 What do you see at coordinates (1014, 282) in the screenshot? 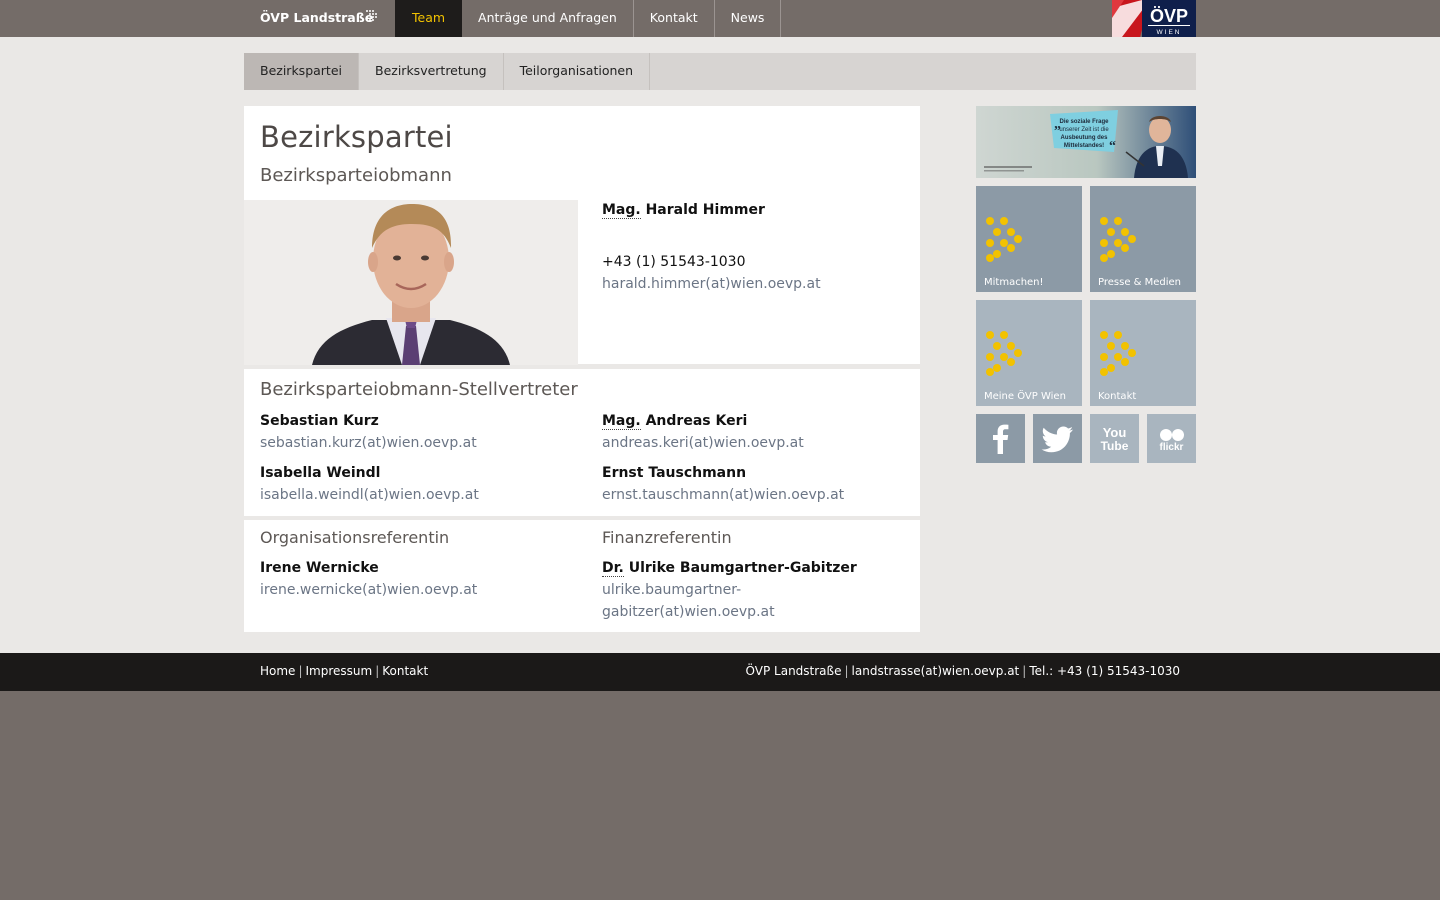
I see `tile-label: Mitmachen!` at bounding box center [1014, 282].